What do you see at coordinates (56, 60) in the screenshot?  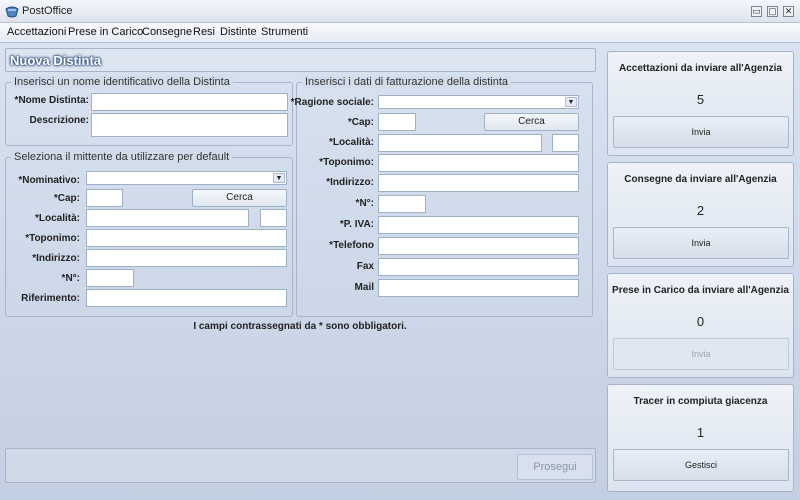 I see `page-title: Nuova Distinta` at bounding box center [56, 60].